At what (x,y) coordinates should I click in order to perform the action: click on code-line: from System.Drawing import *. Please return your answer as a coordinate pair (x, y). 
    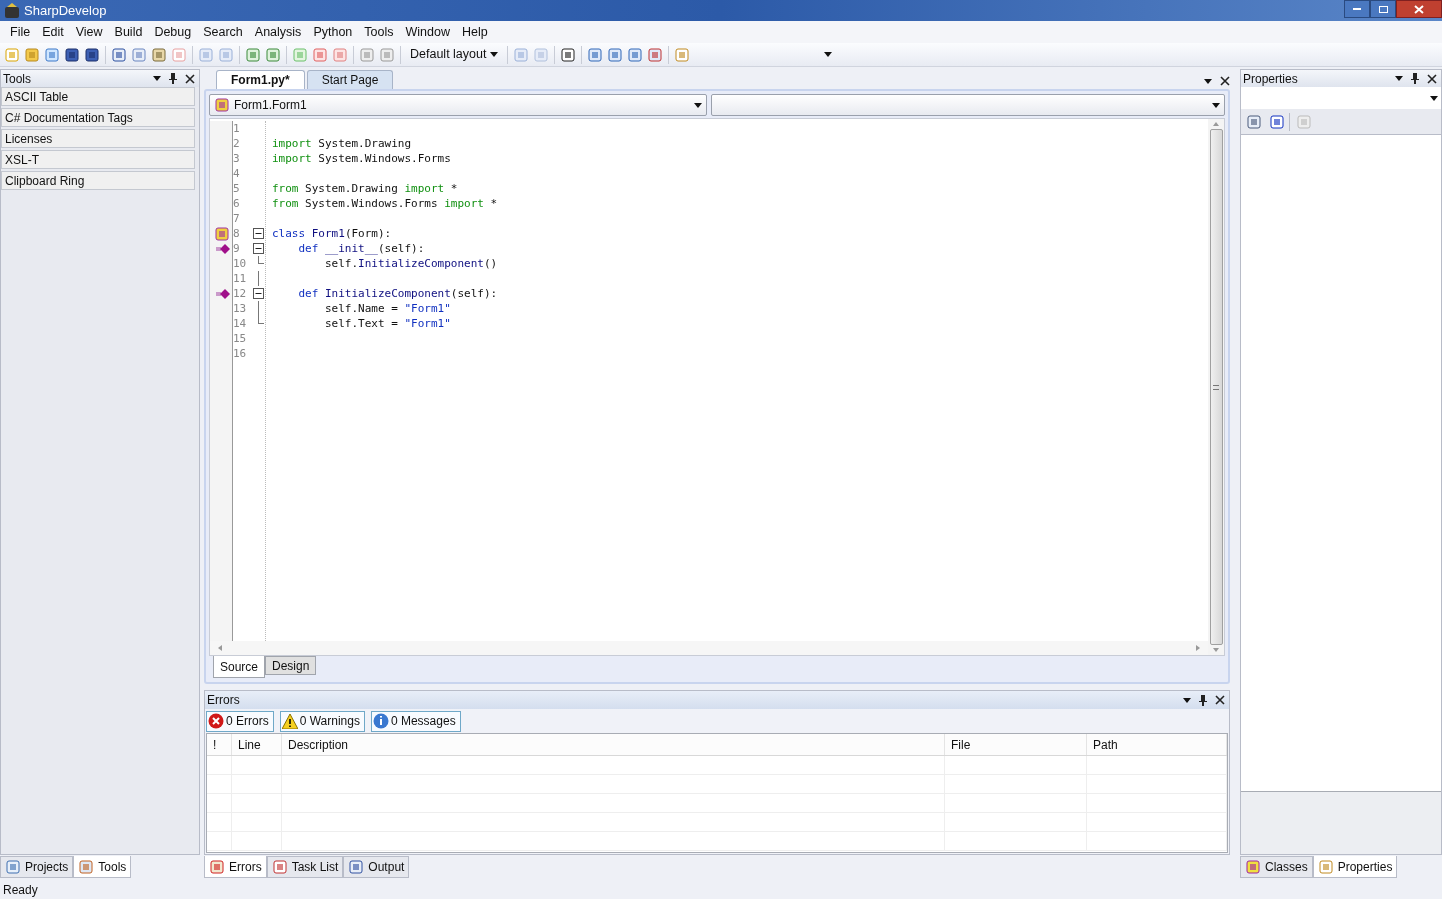
    Looking at the image, I should click on (365, 188).